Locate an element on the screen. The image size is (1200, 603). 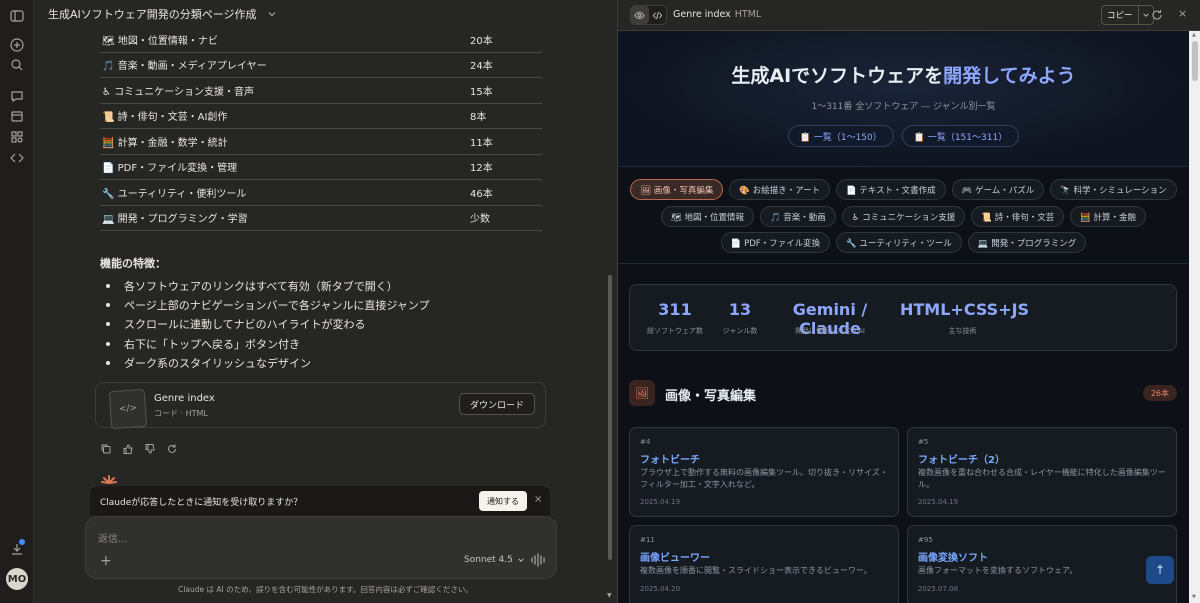
artifact-card: </> Genre index コード · HTML ダウンロード is located at coordinates (320, 406).